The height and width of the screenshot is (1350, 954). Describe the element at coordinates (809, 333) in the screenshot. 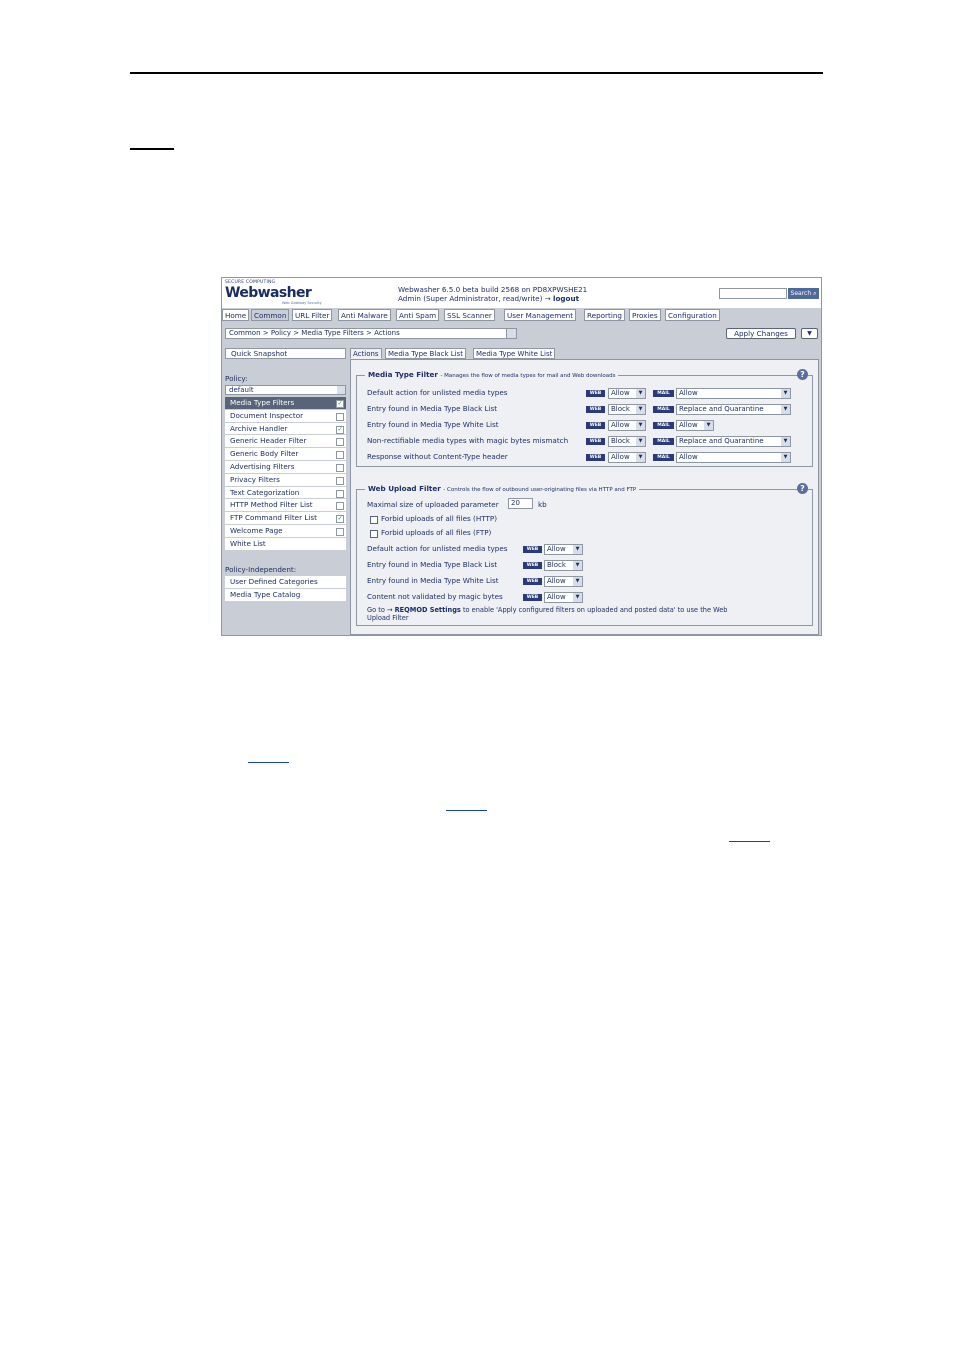

I see `more-menu-button: ▼` at that location.